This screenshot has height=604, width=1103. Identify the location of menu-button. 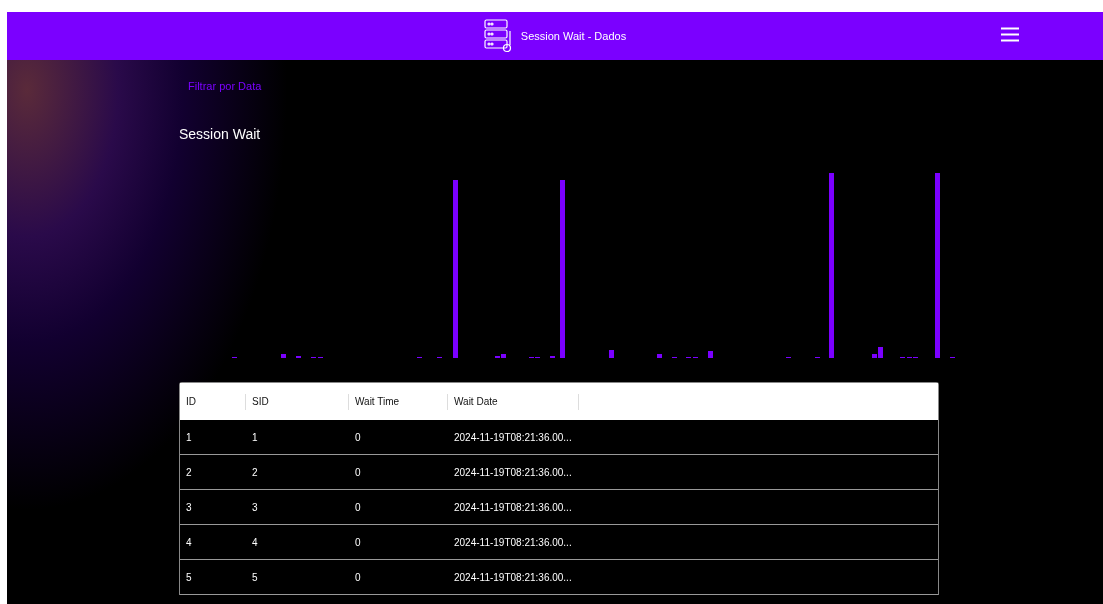
(1010, 34).